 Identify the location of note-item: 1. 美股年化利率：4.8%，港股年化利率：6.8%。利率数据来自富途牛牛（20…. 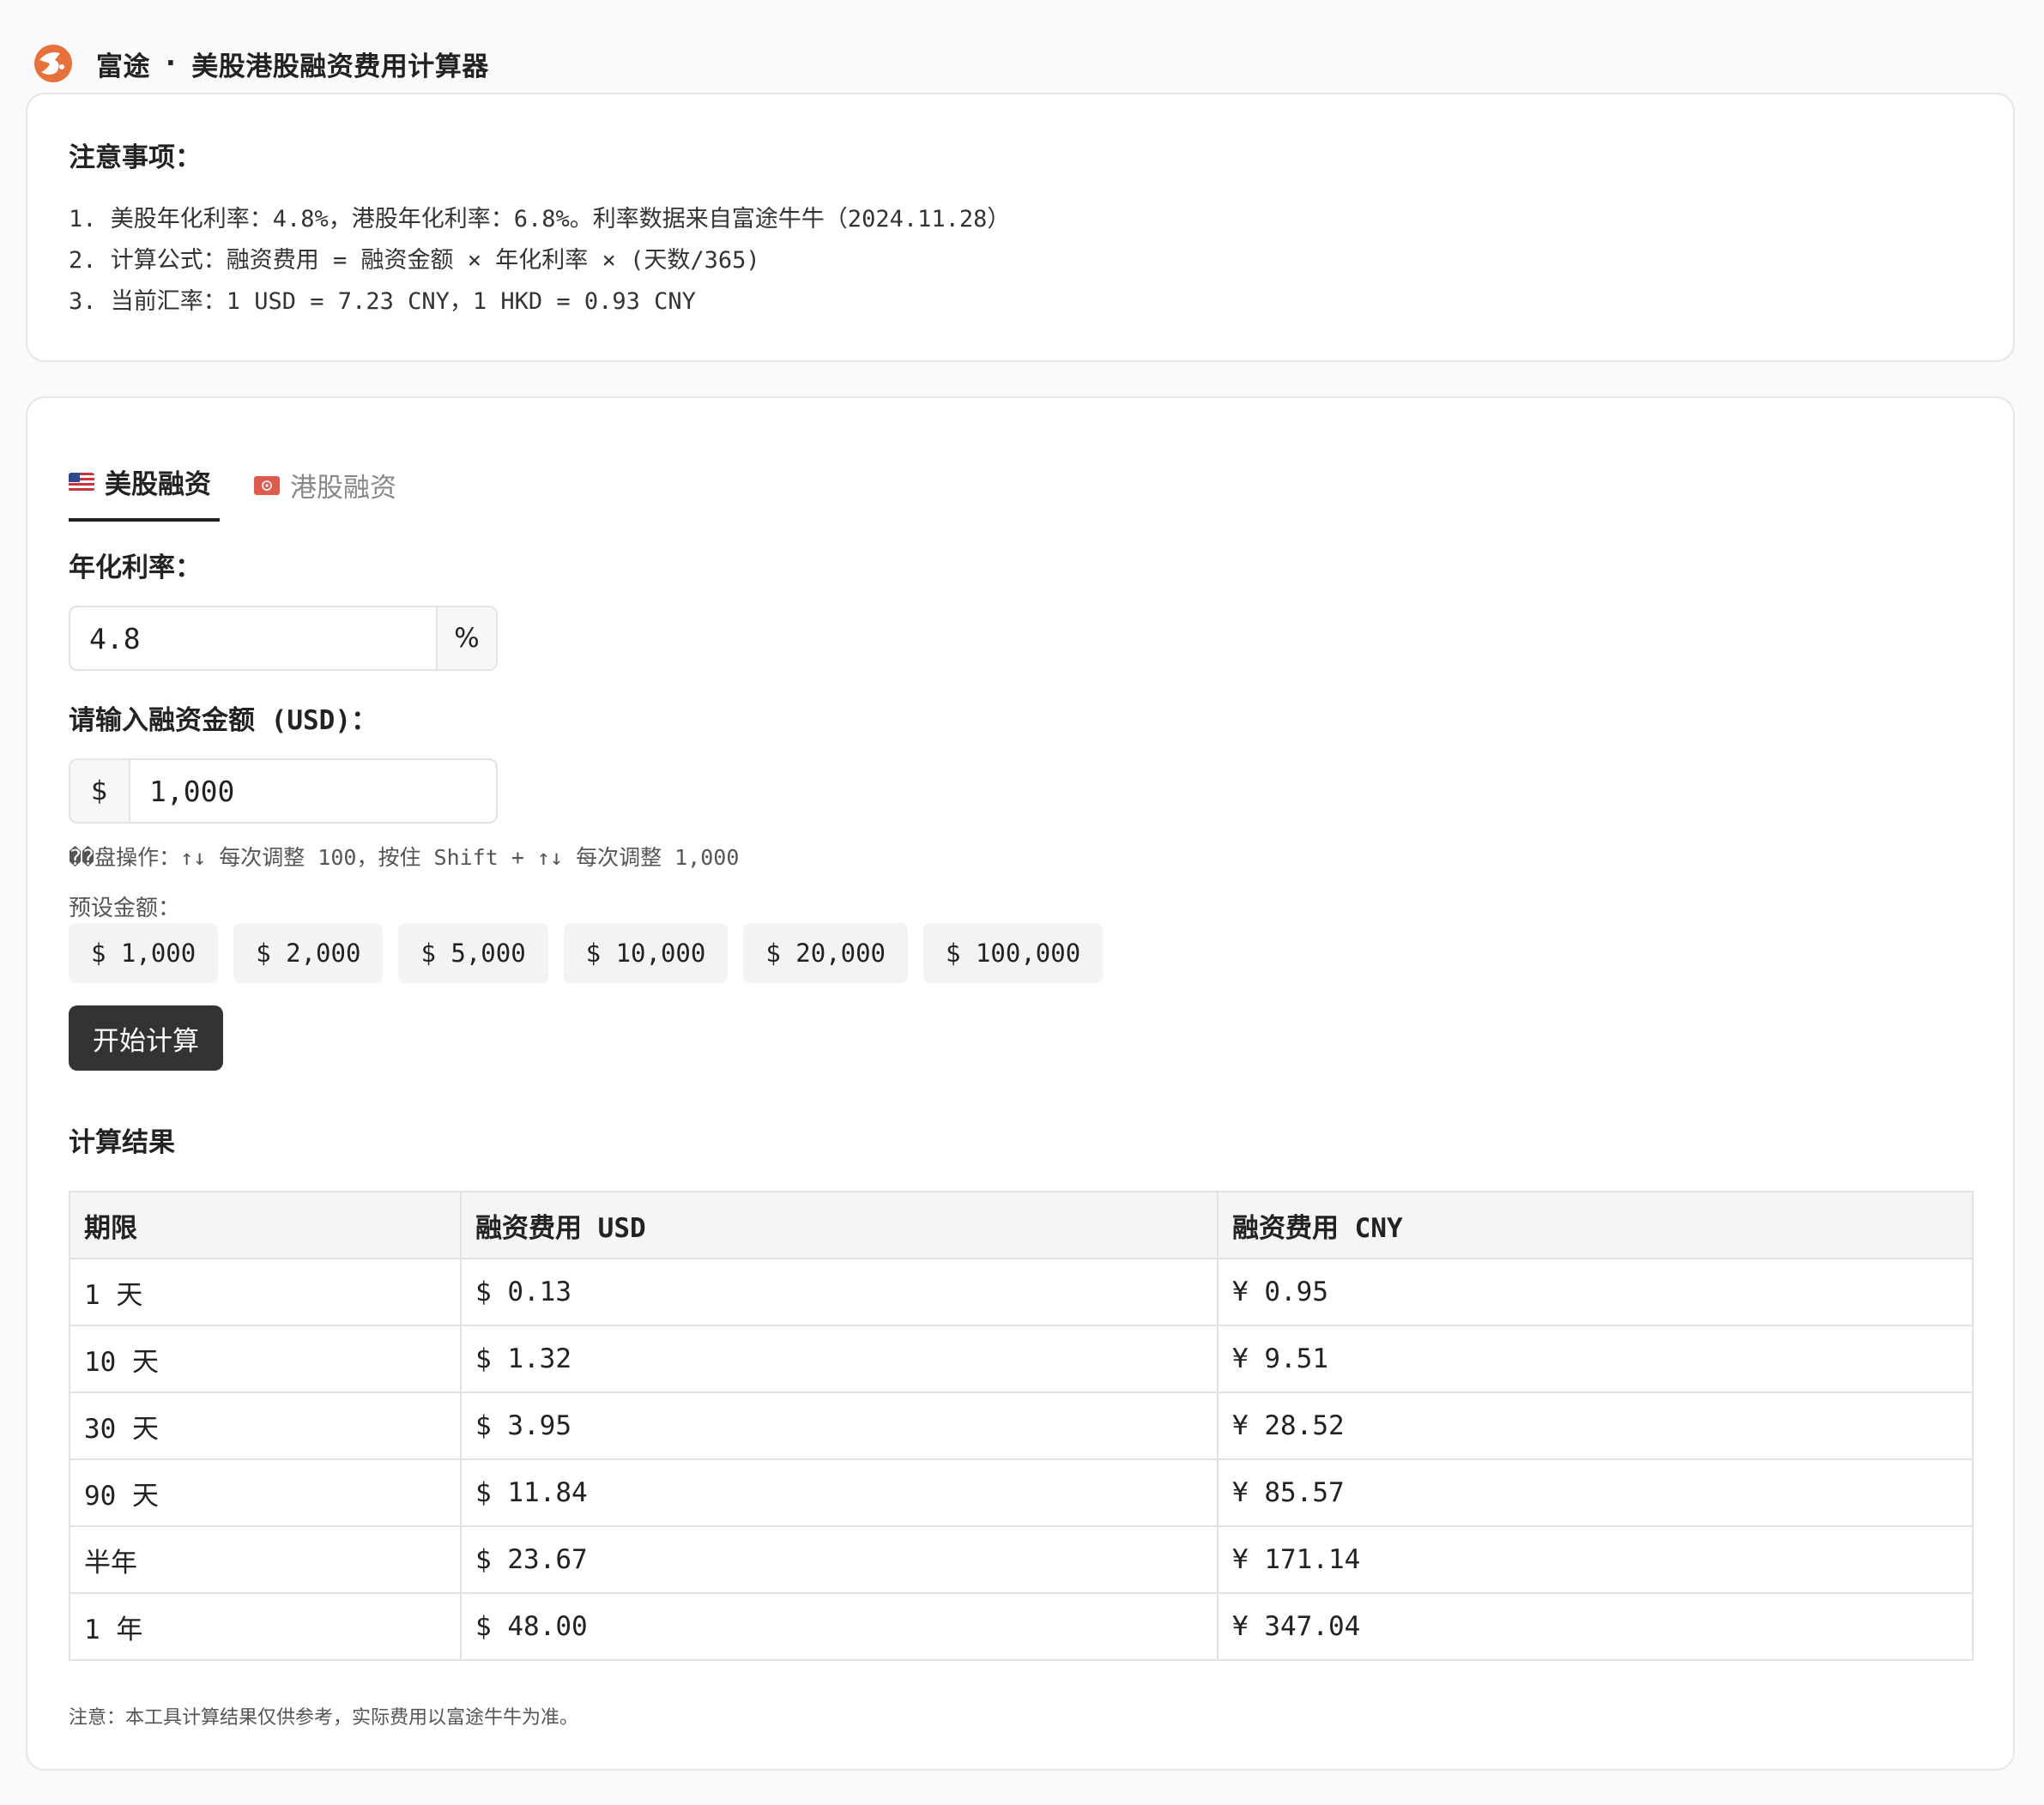
(540, 219).